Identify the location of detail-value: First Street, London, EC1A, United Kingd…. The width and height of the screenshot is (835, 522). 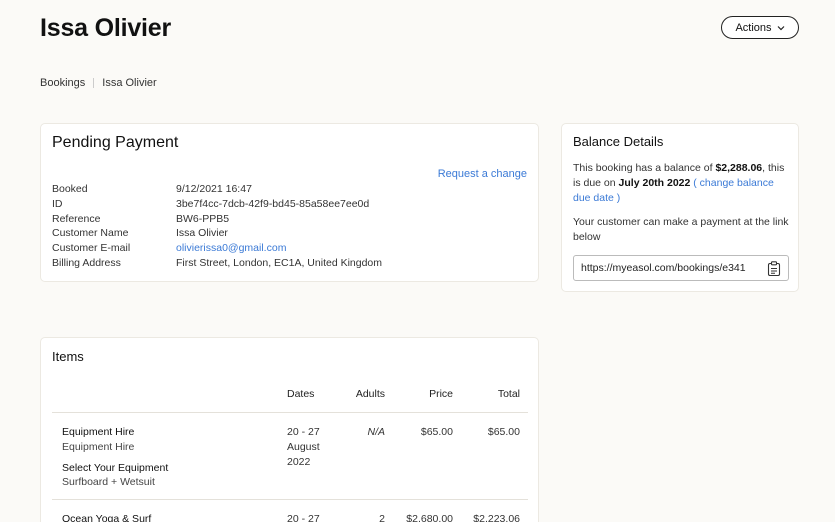
(279, 262).